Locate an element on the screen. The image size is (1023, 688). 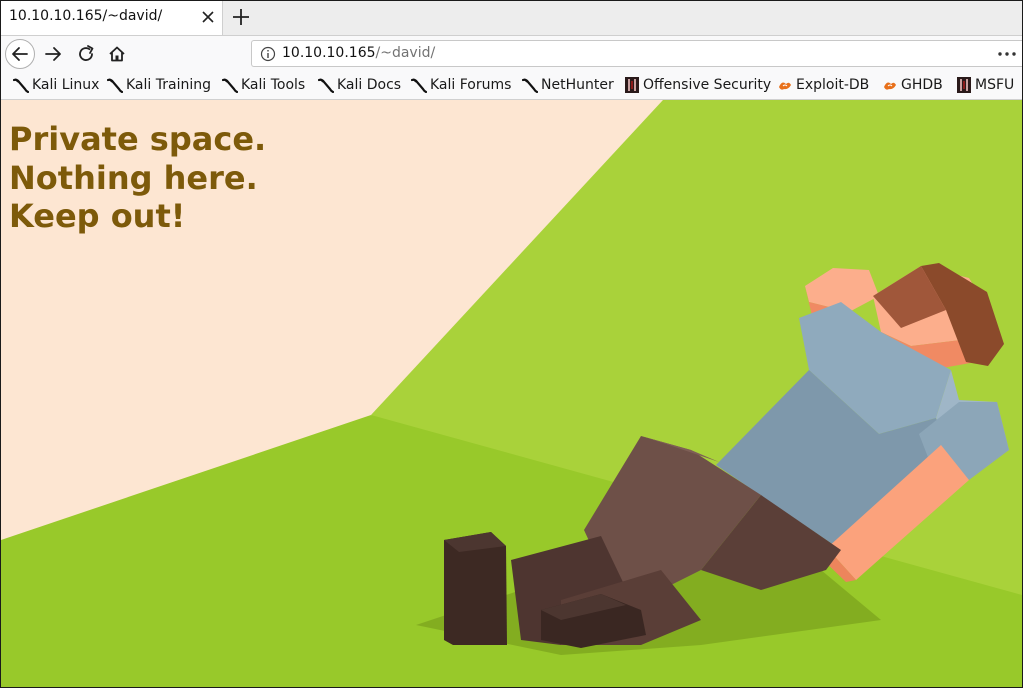
back-arrow-icon is located at coordinates (20, 54).